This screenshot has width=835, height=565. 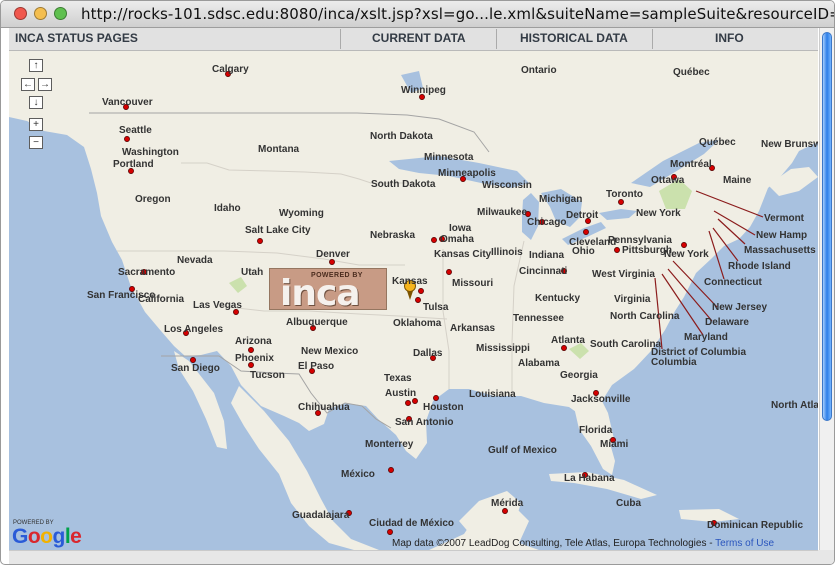 What do you see at coordinates (503, 348) in the screenshot?
I see `map-label: Mississippi` at bounding box center [503, 348].